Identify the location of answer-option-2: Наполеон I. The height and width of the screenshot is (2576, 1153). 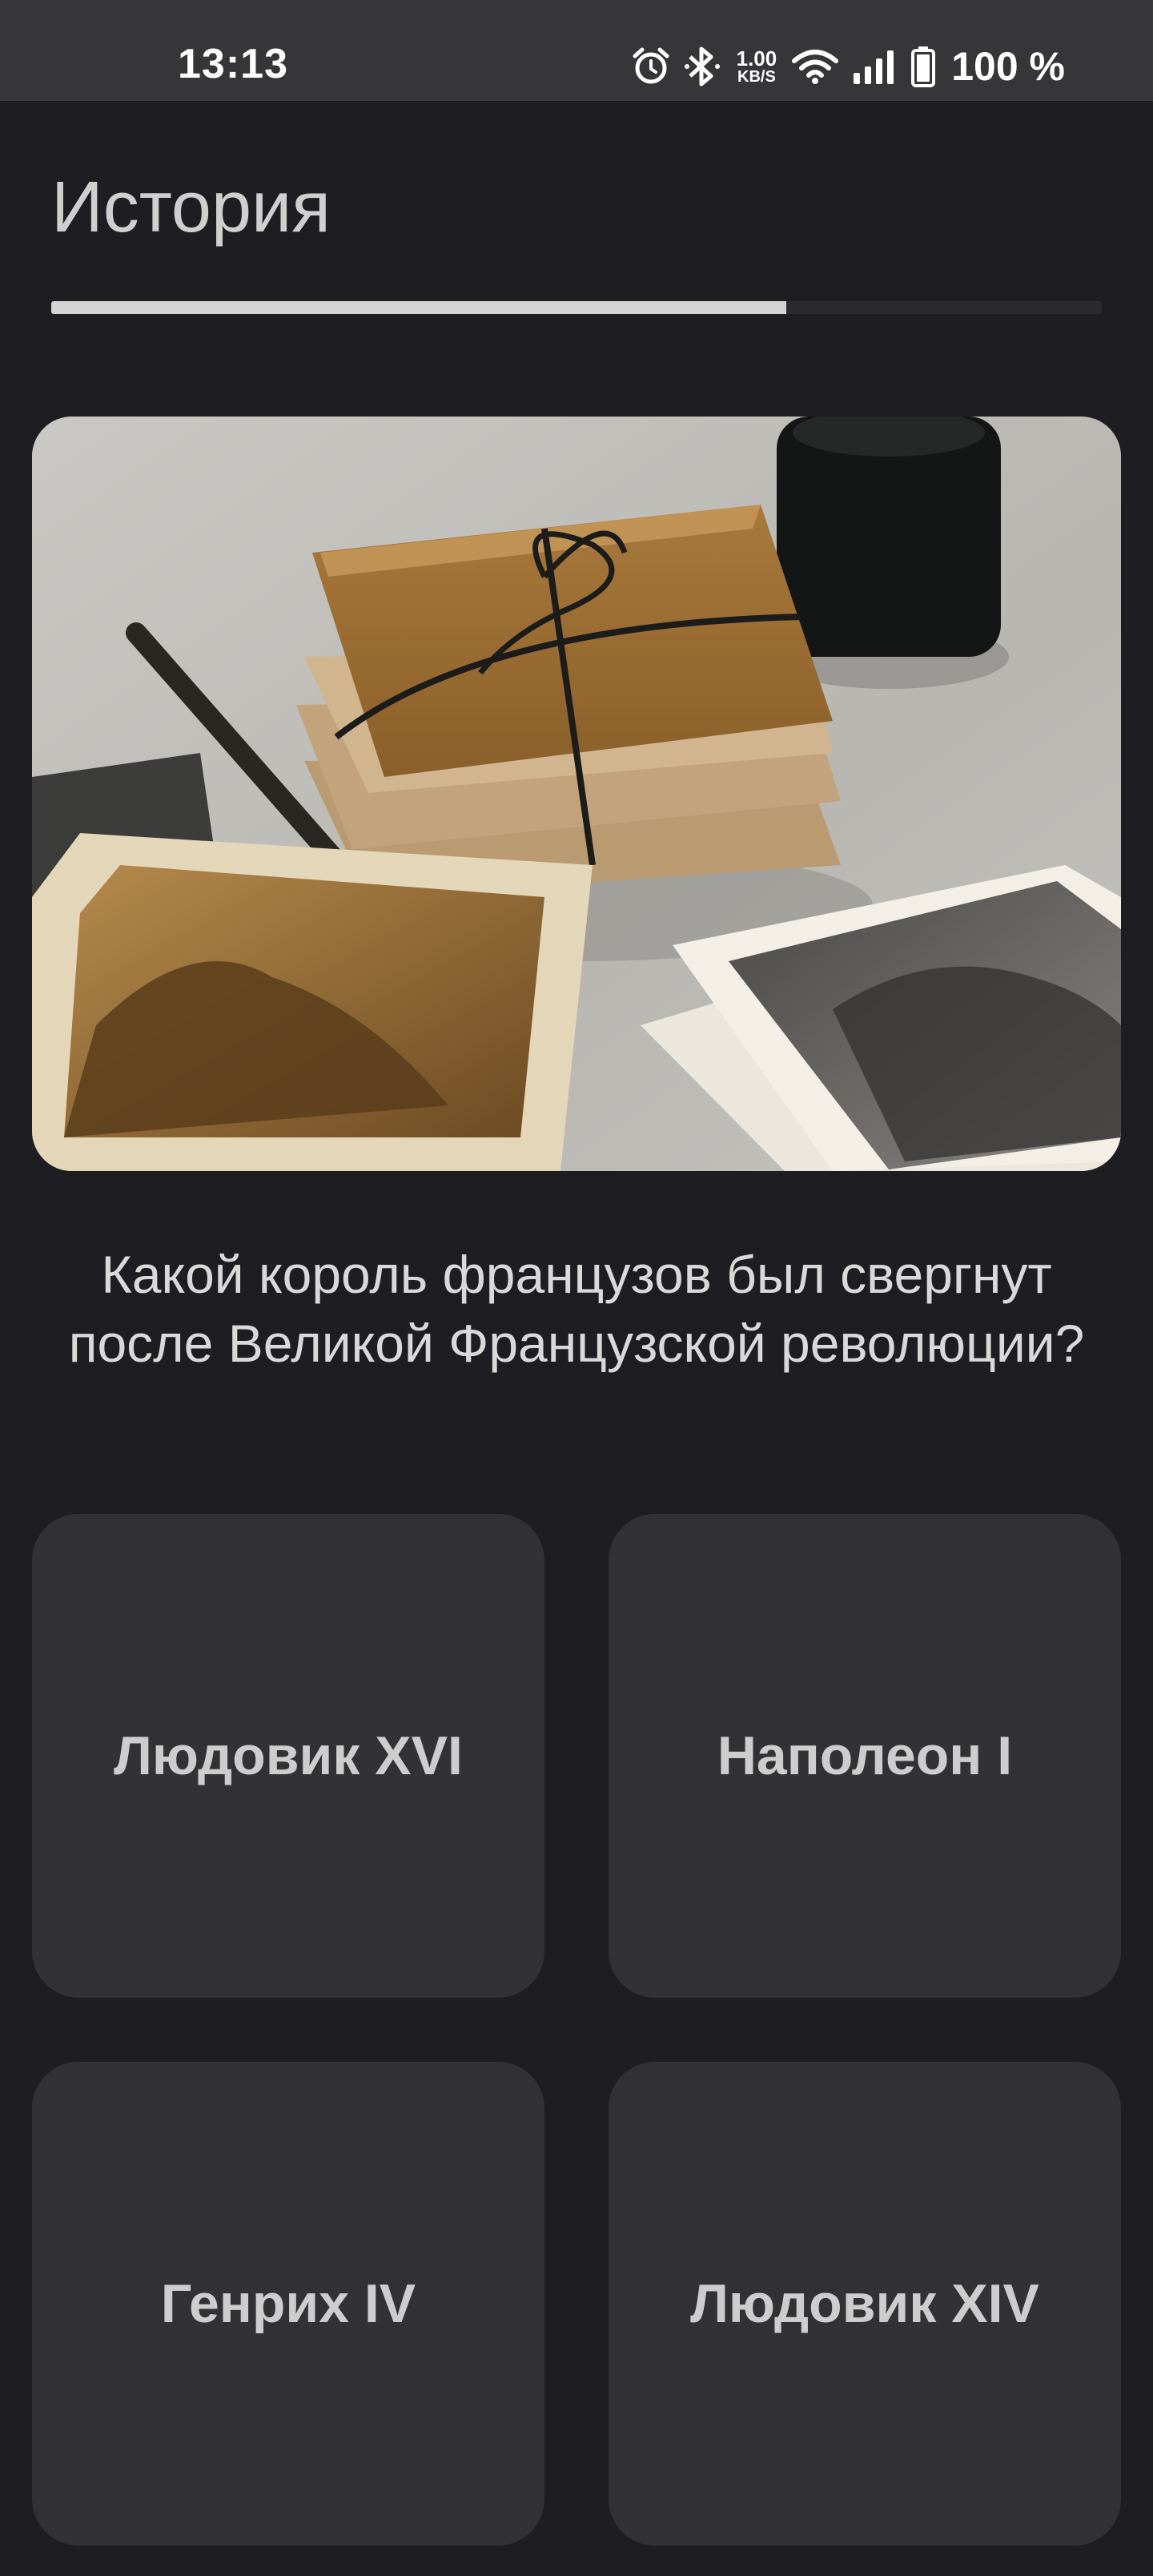
(865, 1756).